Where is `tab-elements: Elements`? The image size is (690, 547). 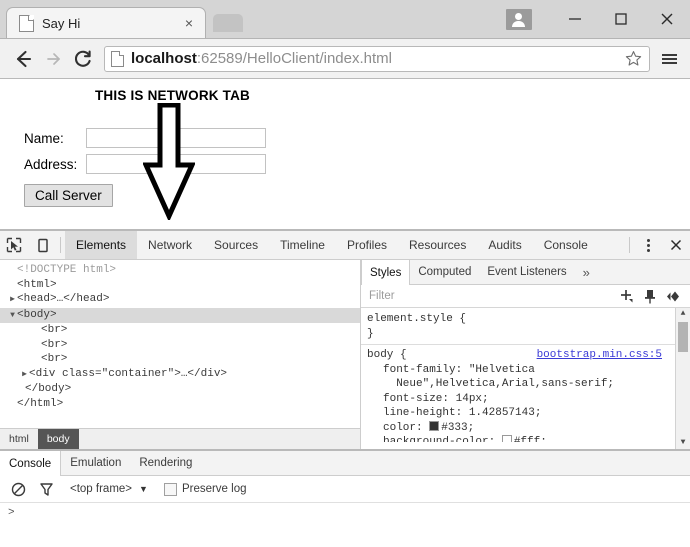
tab-elements: Elements is located at coordinates (101, 245).